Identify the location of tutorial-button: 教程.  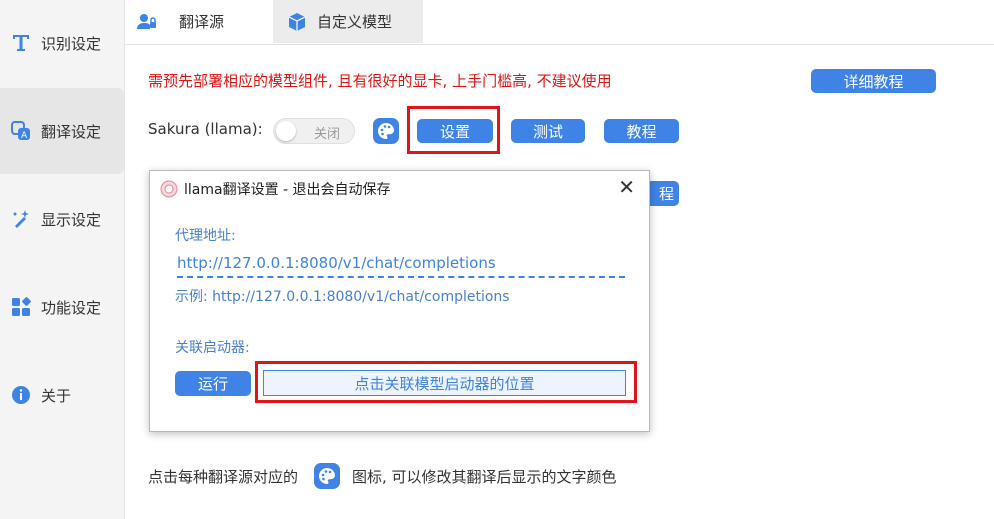
(641, 131).